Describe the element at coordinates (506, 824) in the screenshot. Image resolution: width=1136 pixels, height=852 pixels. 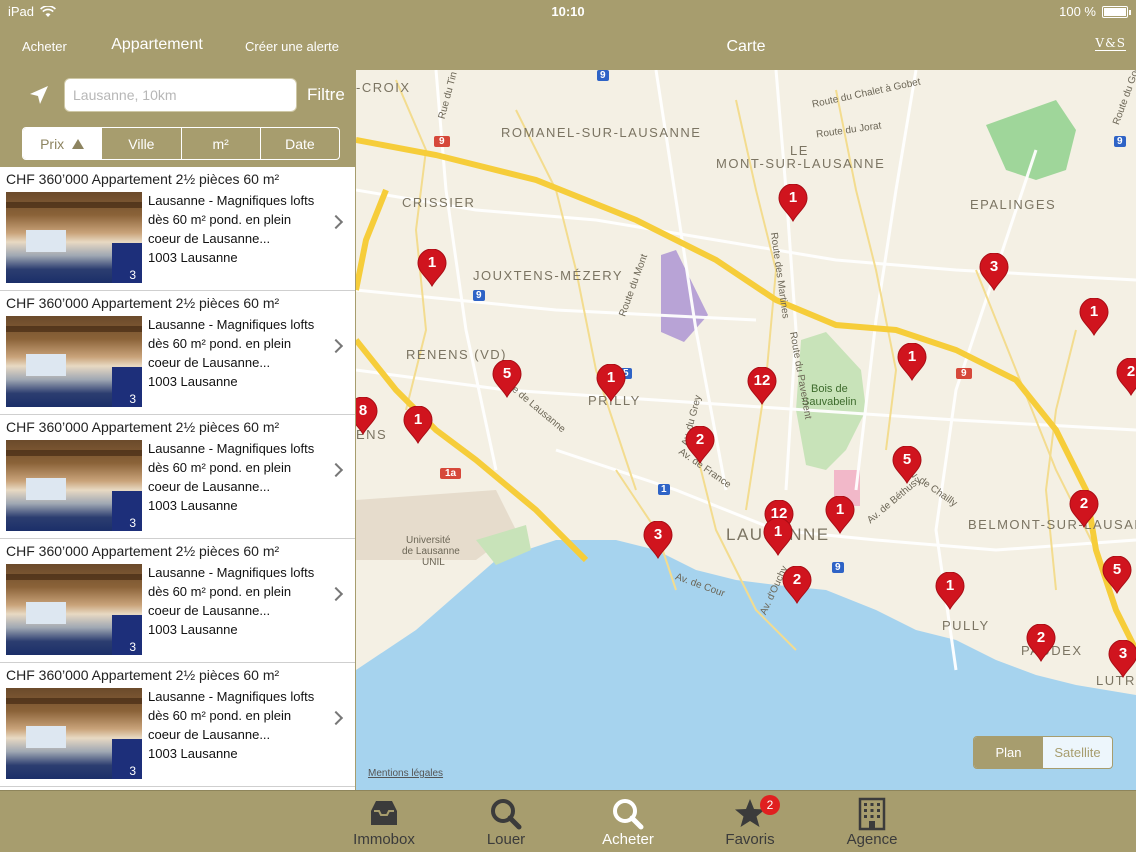
I see `tab-louer: Louer` at that location.